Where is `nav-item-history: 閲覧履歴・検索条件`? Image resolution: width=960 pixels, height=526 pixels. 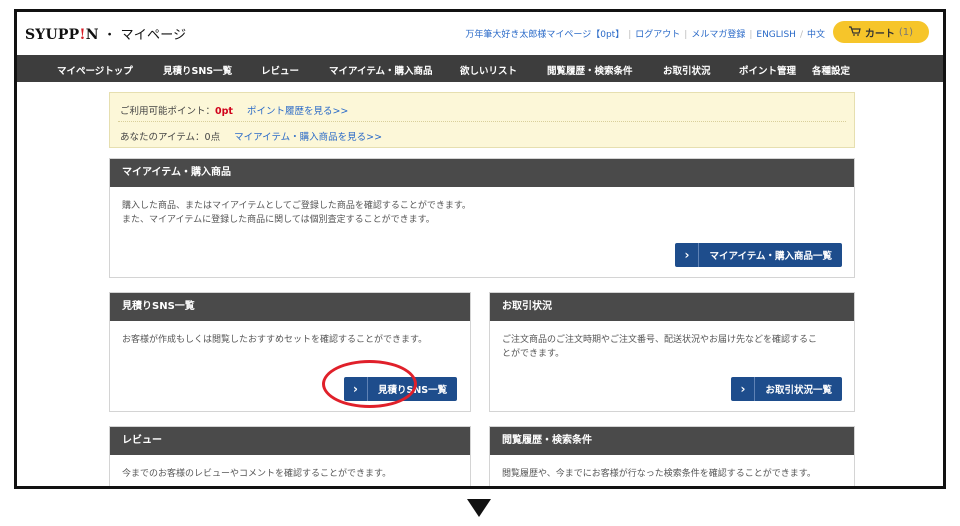 nav-item-history: 閲覧履歴・検索条件 is located at coordinates (590, 70).